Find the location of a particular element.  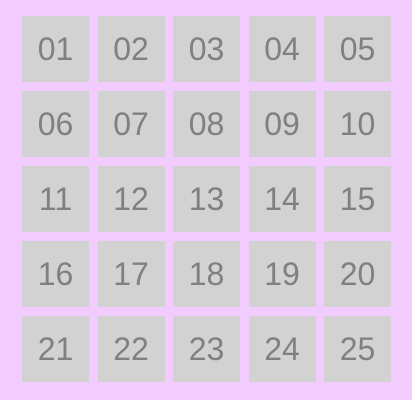

grid-tile: 04 is located at coordinates (282, 49).